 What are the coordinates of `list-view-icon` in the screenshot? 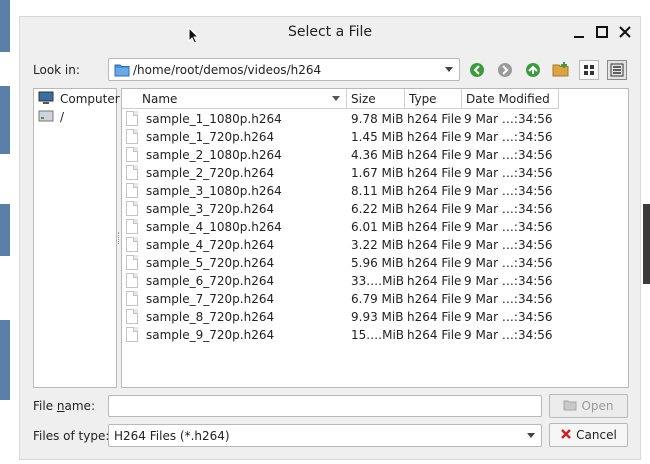 It's located at (589, 70).